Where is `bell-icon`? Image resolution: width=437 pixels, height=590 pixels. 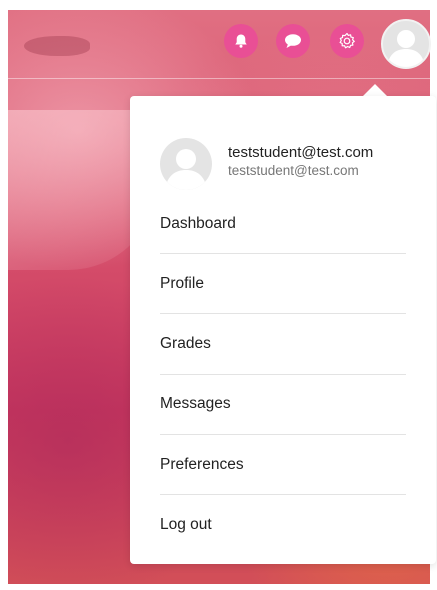
bell-icon is located at coordinates (241, 41).